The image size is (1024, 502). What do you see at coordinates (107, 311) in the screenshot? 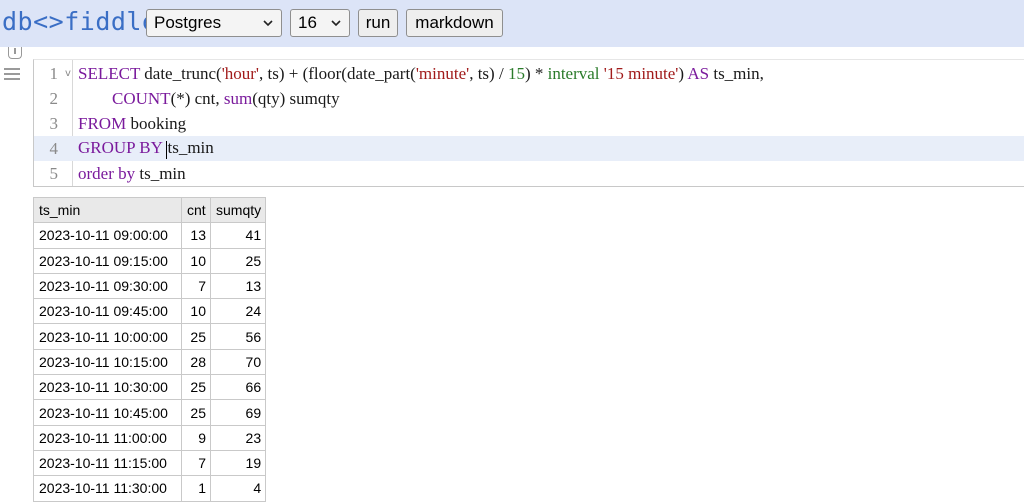
I see `table-cell-ts_min: 2023-10-11 09:45:00` at bounding box center [107, 311].